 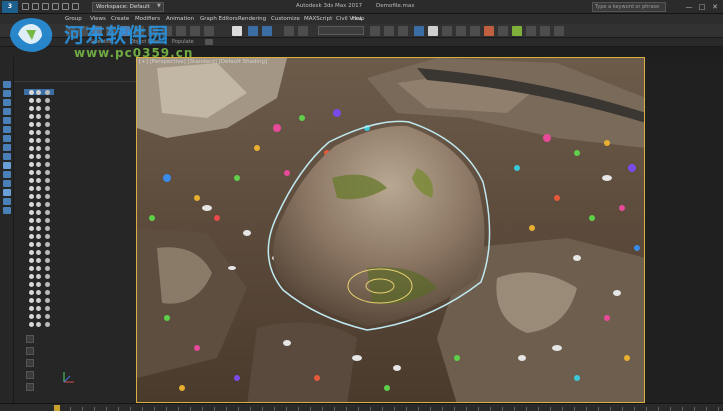 What do you see at coordinates (219, 19) in the screenshot?
I see `menu-graph-editors: Graph Editors` at bounding box center [219, 19].